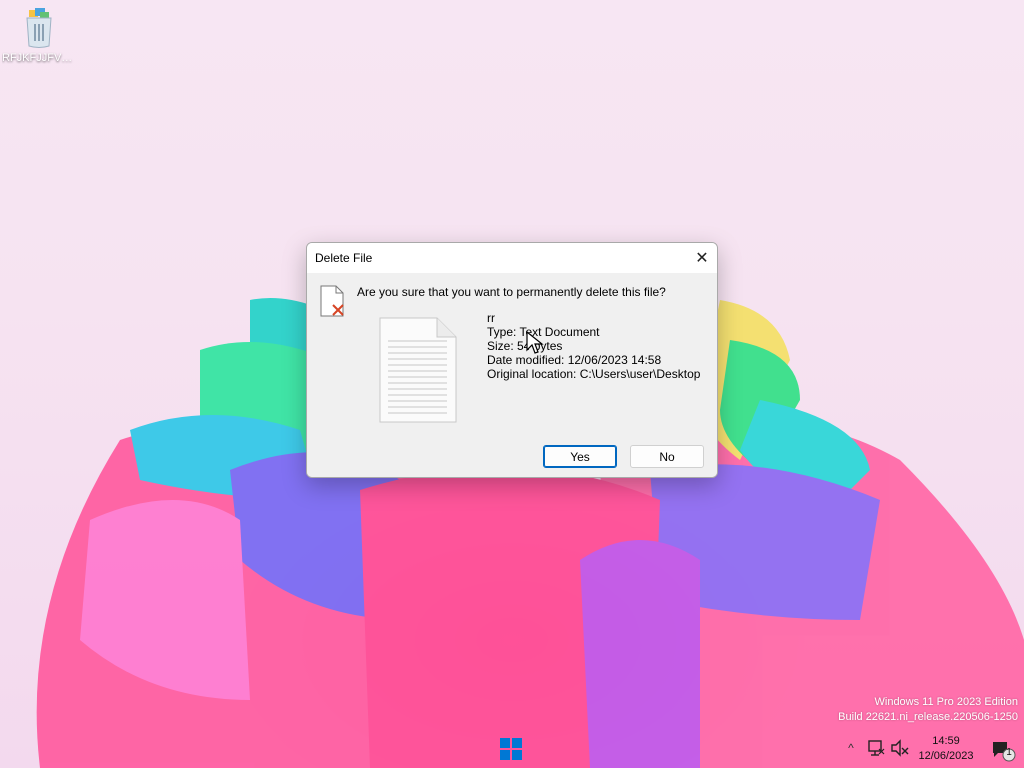 Image resolution: width=1024 pixels, height=768 pixels. Describe the element at coordinates (946, 702) in the screenshot. I see `watermark-edition: Windows 11 Pro 2023 Edition` at that location.